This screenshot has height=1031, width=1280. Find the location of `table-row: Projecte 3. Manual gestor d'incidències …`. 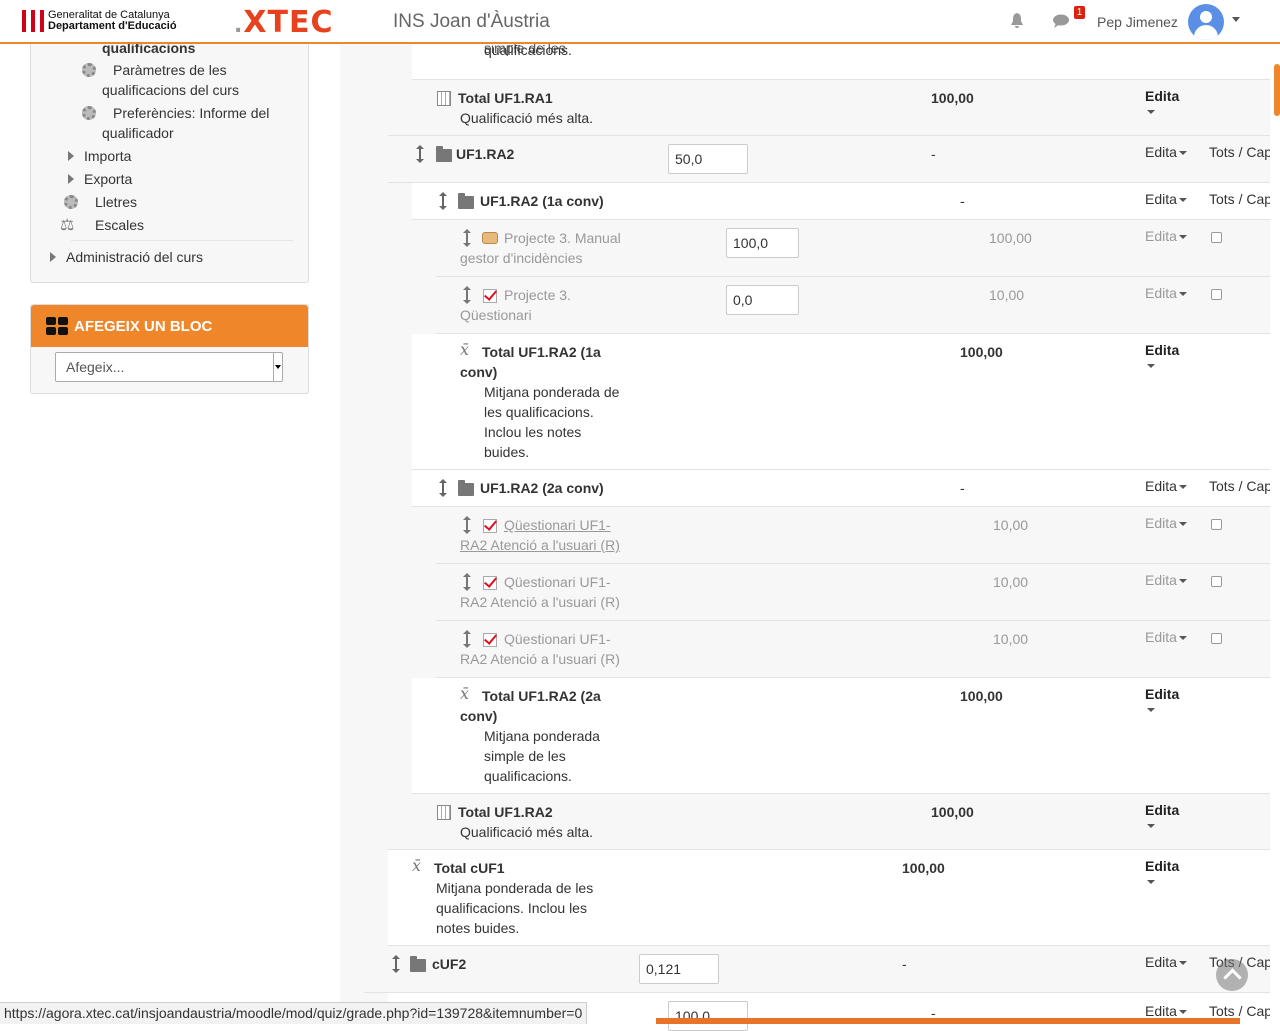

table-row: Projecte 3. Manual gestor d'incidències … is located at coordinates (853, 248).